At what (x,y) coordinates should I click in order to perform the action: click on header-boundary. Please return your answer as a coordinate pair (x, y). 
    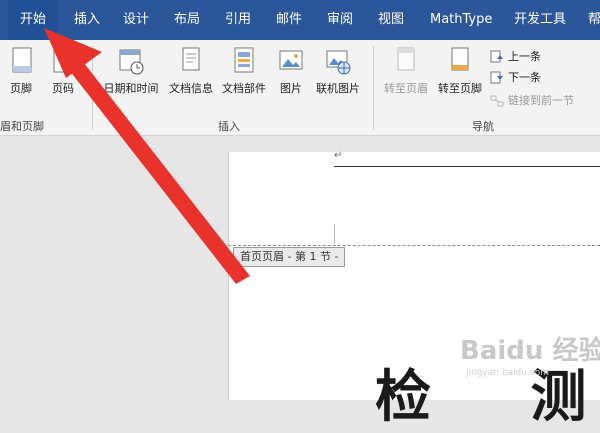
    Looking at the image, I should click on (414, 245).